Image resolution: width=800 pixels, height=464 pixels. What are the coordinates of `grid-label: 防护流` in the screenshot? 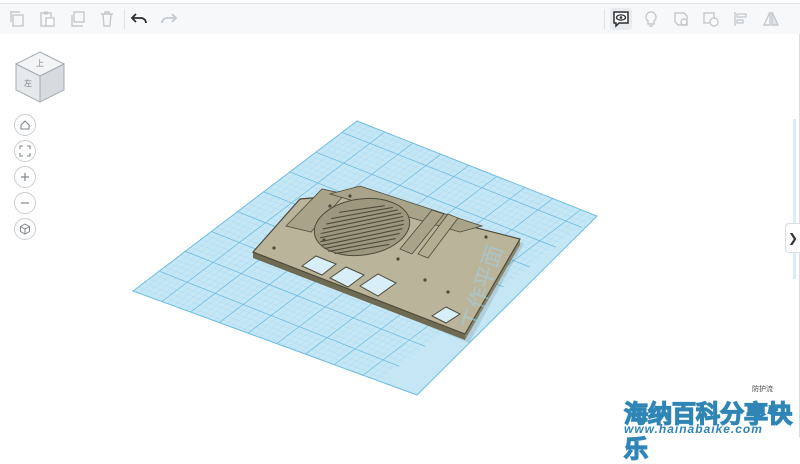 It's located at (762, 389).